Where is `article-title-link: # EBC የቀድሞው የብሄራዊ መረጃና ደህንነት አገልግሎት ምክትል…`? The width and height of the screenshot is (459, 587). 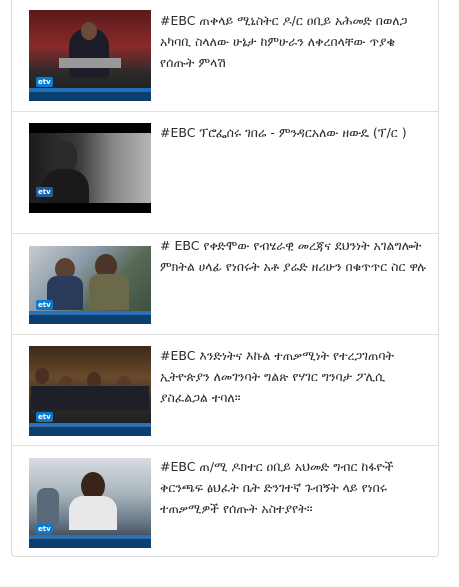 article-title-link: # EBC የቀድሞው የብሄራዊ መረጃና ደህንነት አገልግሎት ምክትል… is located at coordinates (295, 256).